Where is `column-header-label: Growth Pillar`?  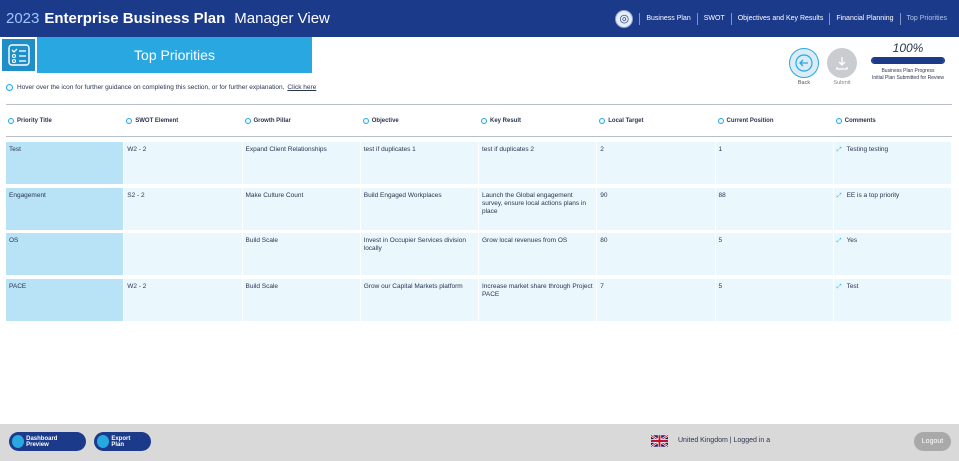 column-header-label: Growth Pillar is located at coordinates (272, 121).